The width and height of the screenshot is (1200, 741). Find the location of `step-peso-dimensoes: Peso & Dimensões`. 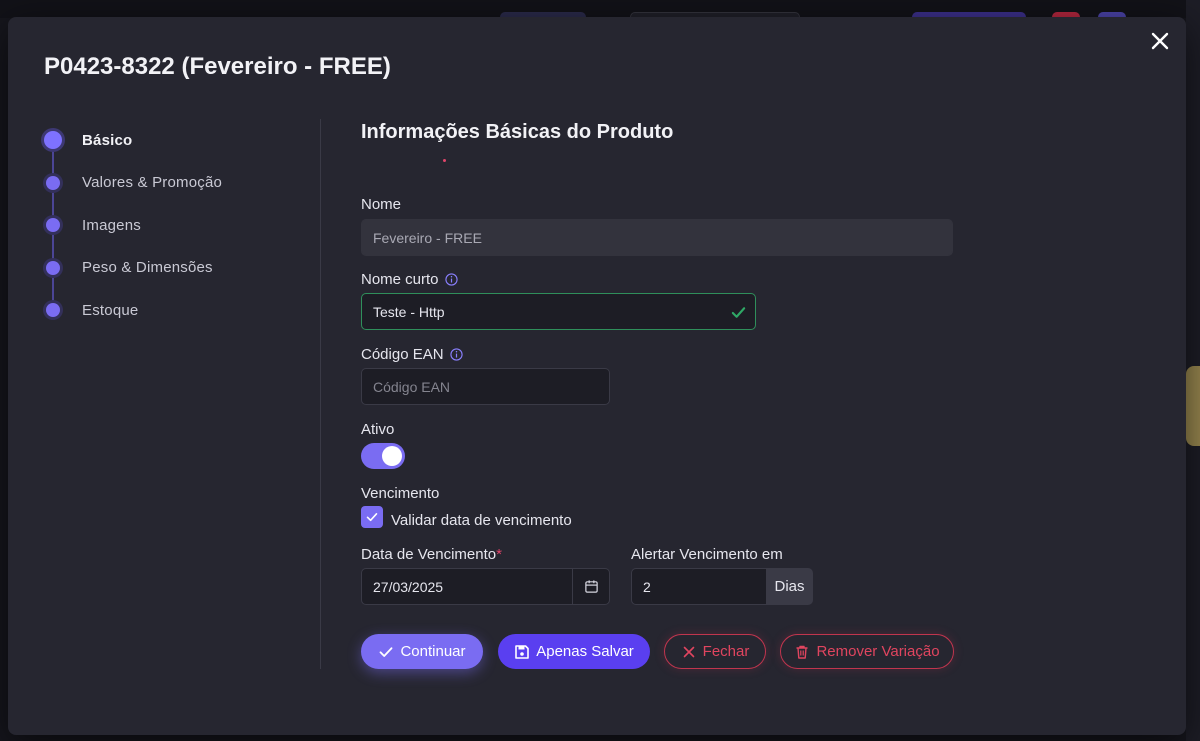

step-peso-dimensoes: Peso & Dimensões is located at coordinates (168, 268).